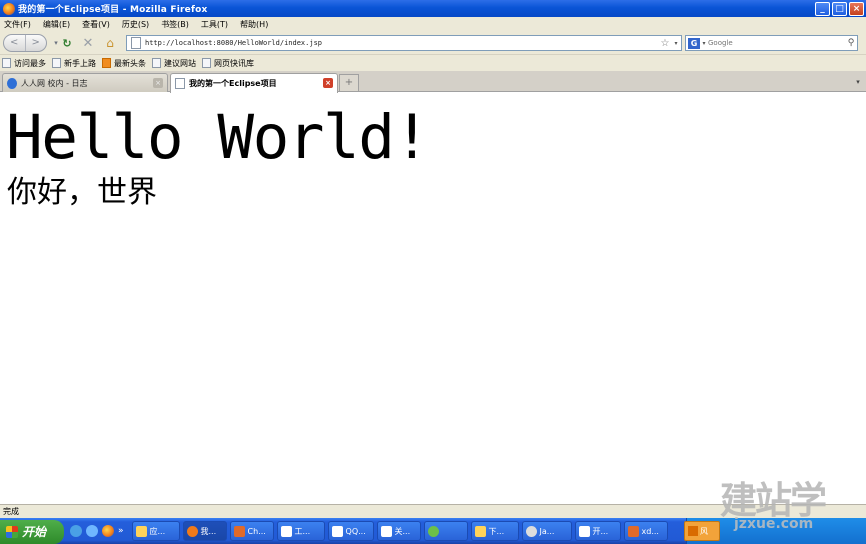 This screenshot has width=866, height=544. Describe the element at coordinates (36, 43) in the screenshot. I see `forward-button: >` at that location.